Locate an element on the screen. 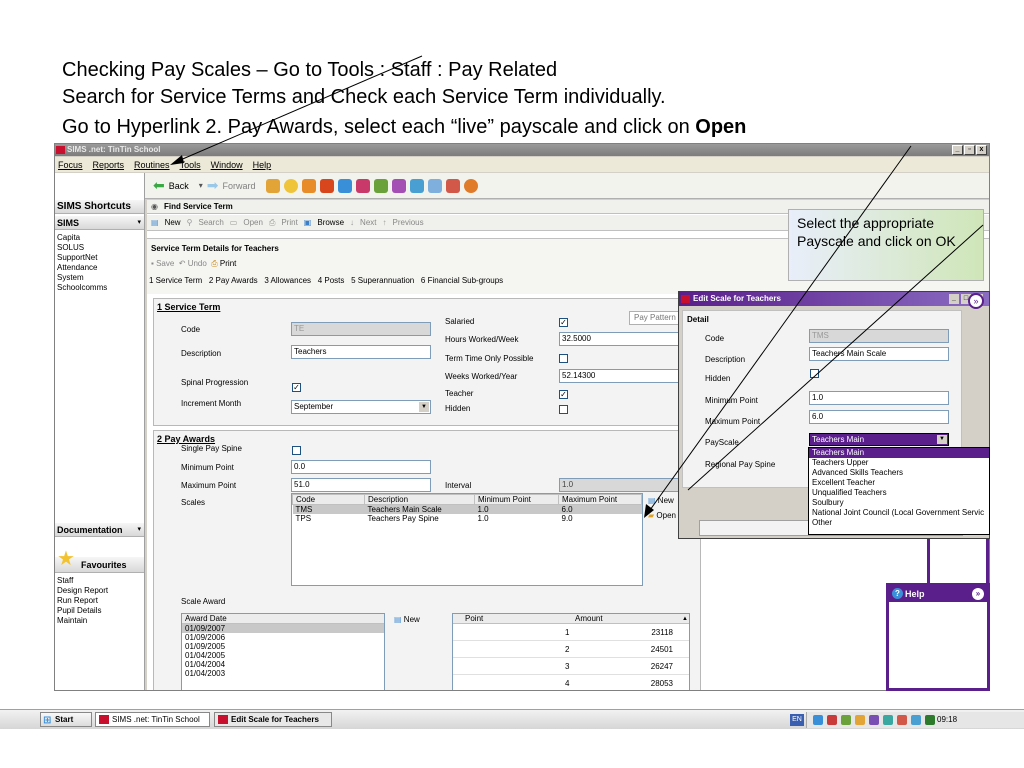 The image size is (1024, 768). tray-security-icon is located at coordinates (832, 720).